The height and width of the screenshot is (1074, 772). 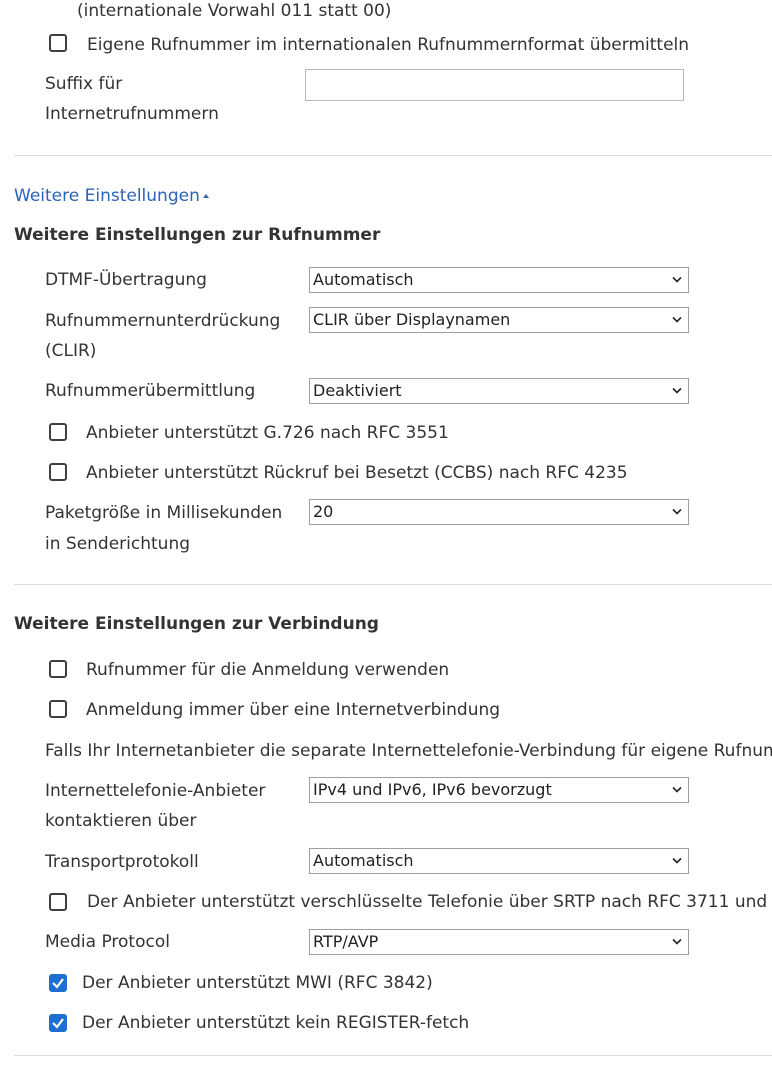 I want to click on mwi-checkbox, so click(x=58, y=983).